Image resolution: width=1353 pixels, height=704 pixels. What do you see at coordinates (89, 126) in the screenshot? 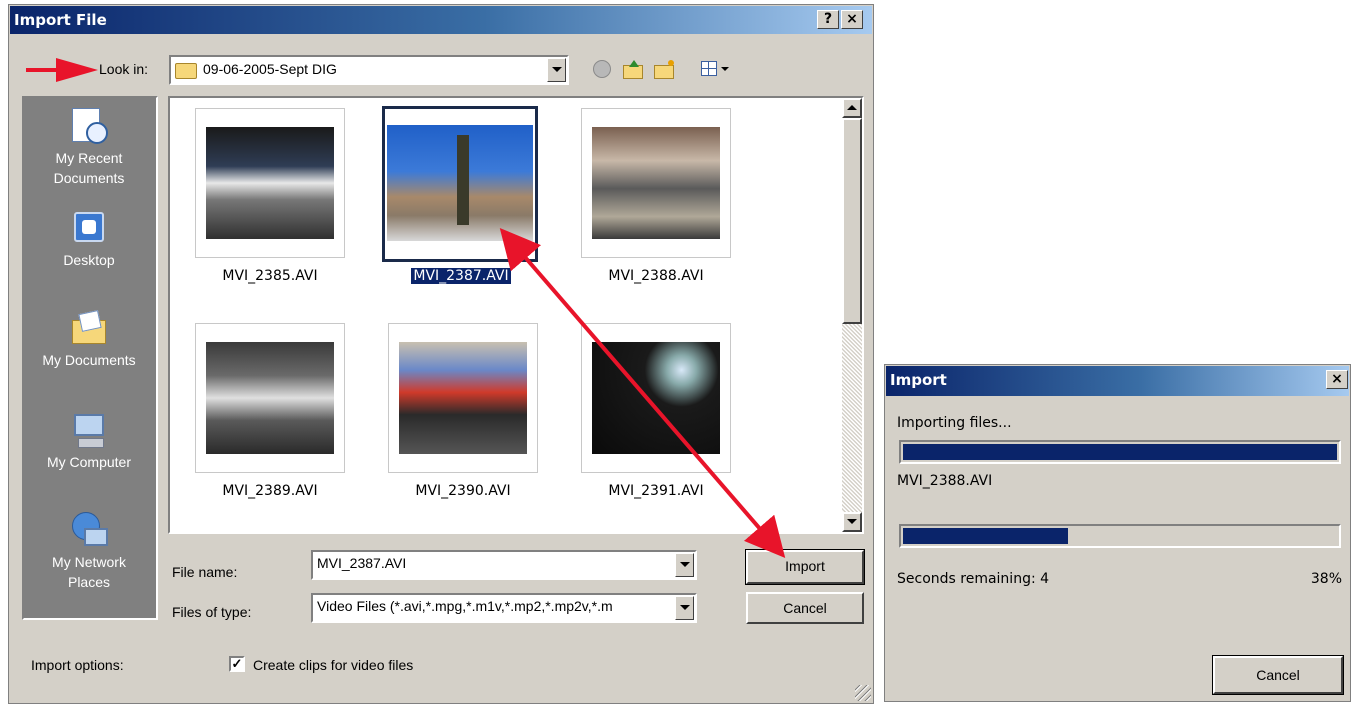
I see `recent-documents-icon` at bounding box center [89, 126].